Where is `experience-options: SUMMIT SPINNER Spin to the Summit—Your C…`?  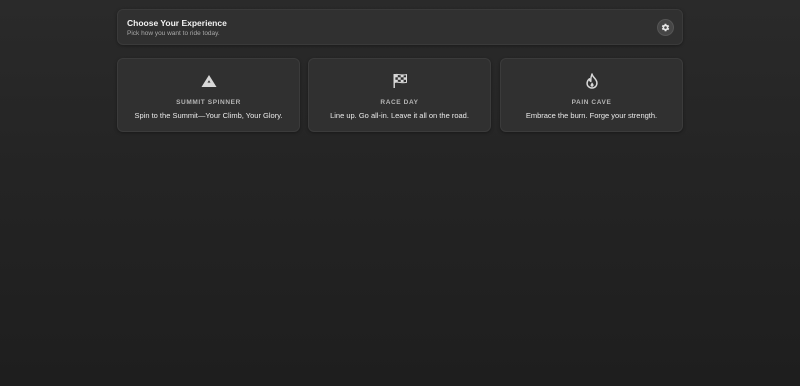
experience-options: SUMMIT SPINNER Spin to the Summit—Your C… is located at coordinates (400, 95).